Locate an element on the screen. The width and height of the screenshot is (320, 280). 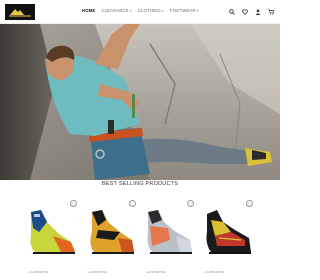
main-nav: HOME CLEARANCE ▾ CLOTHING ▾ FOOTWEAR ▾ is located at coordinates (140, 10).